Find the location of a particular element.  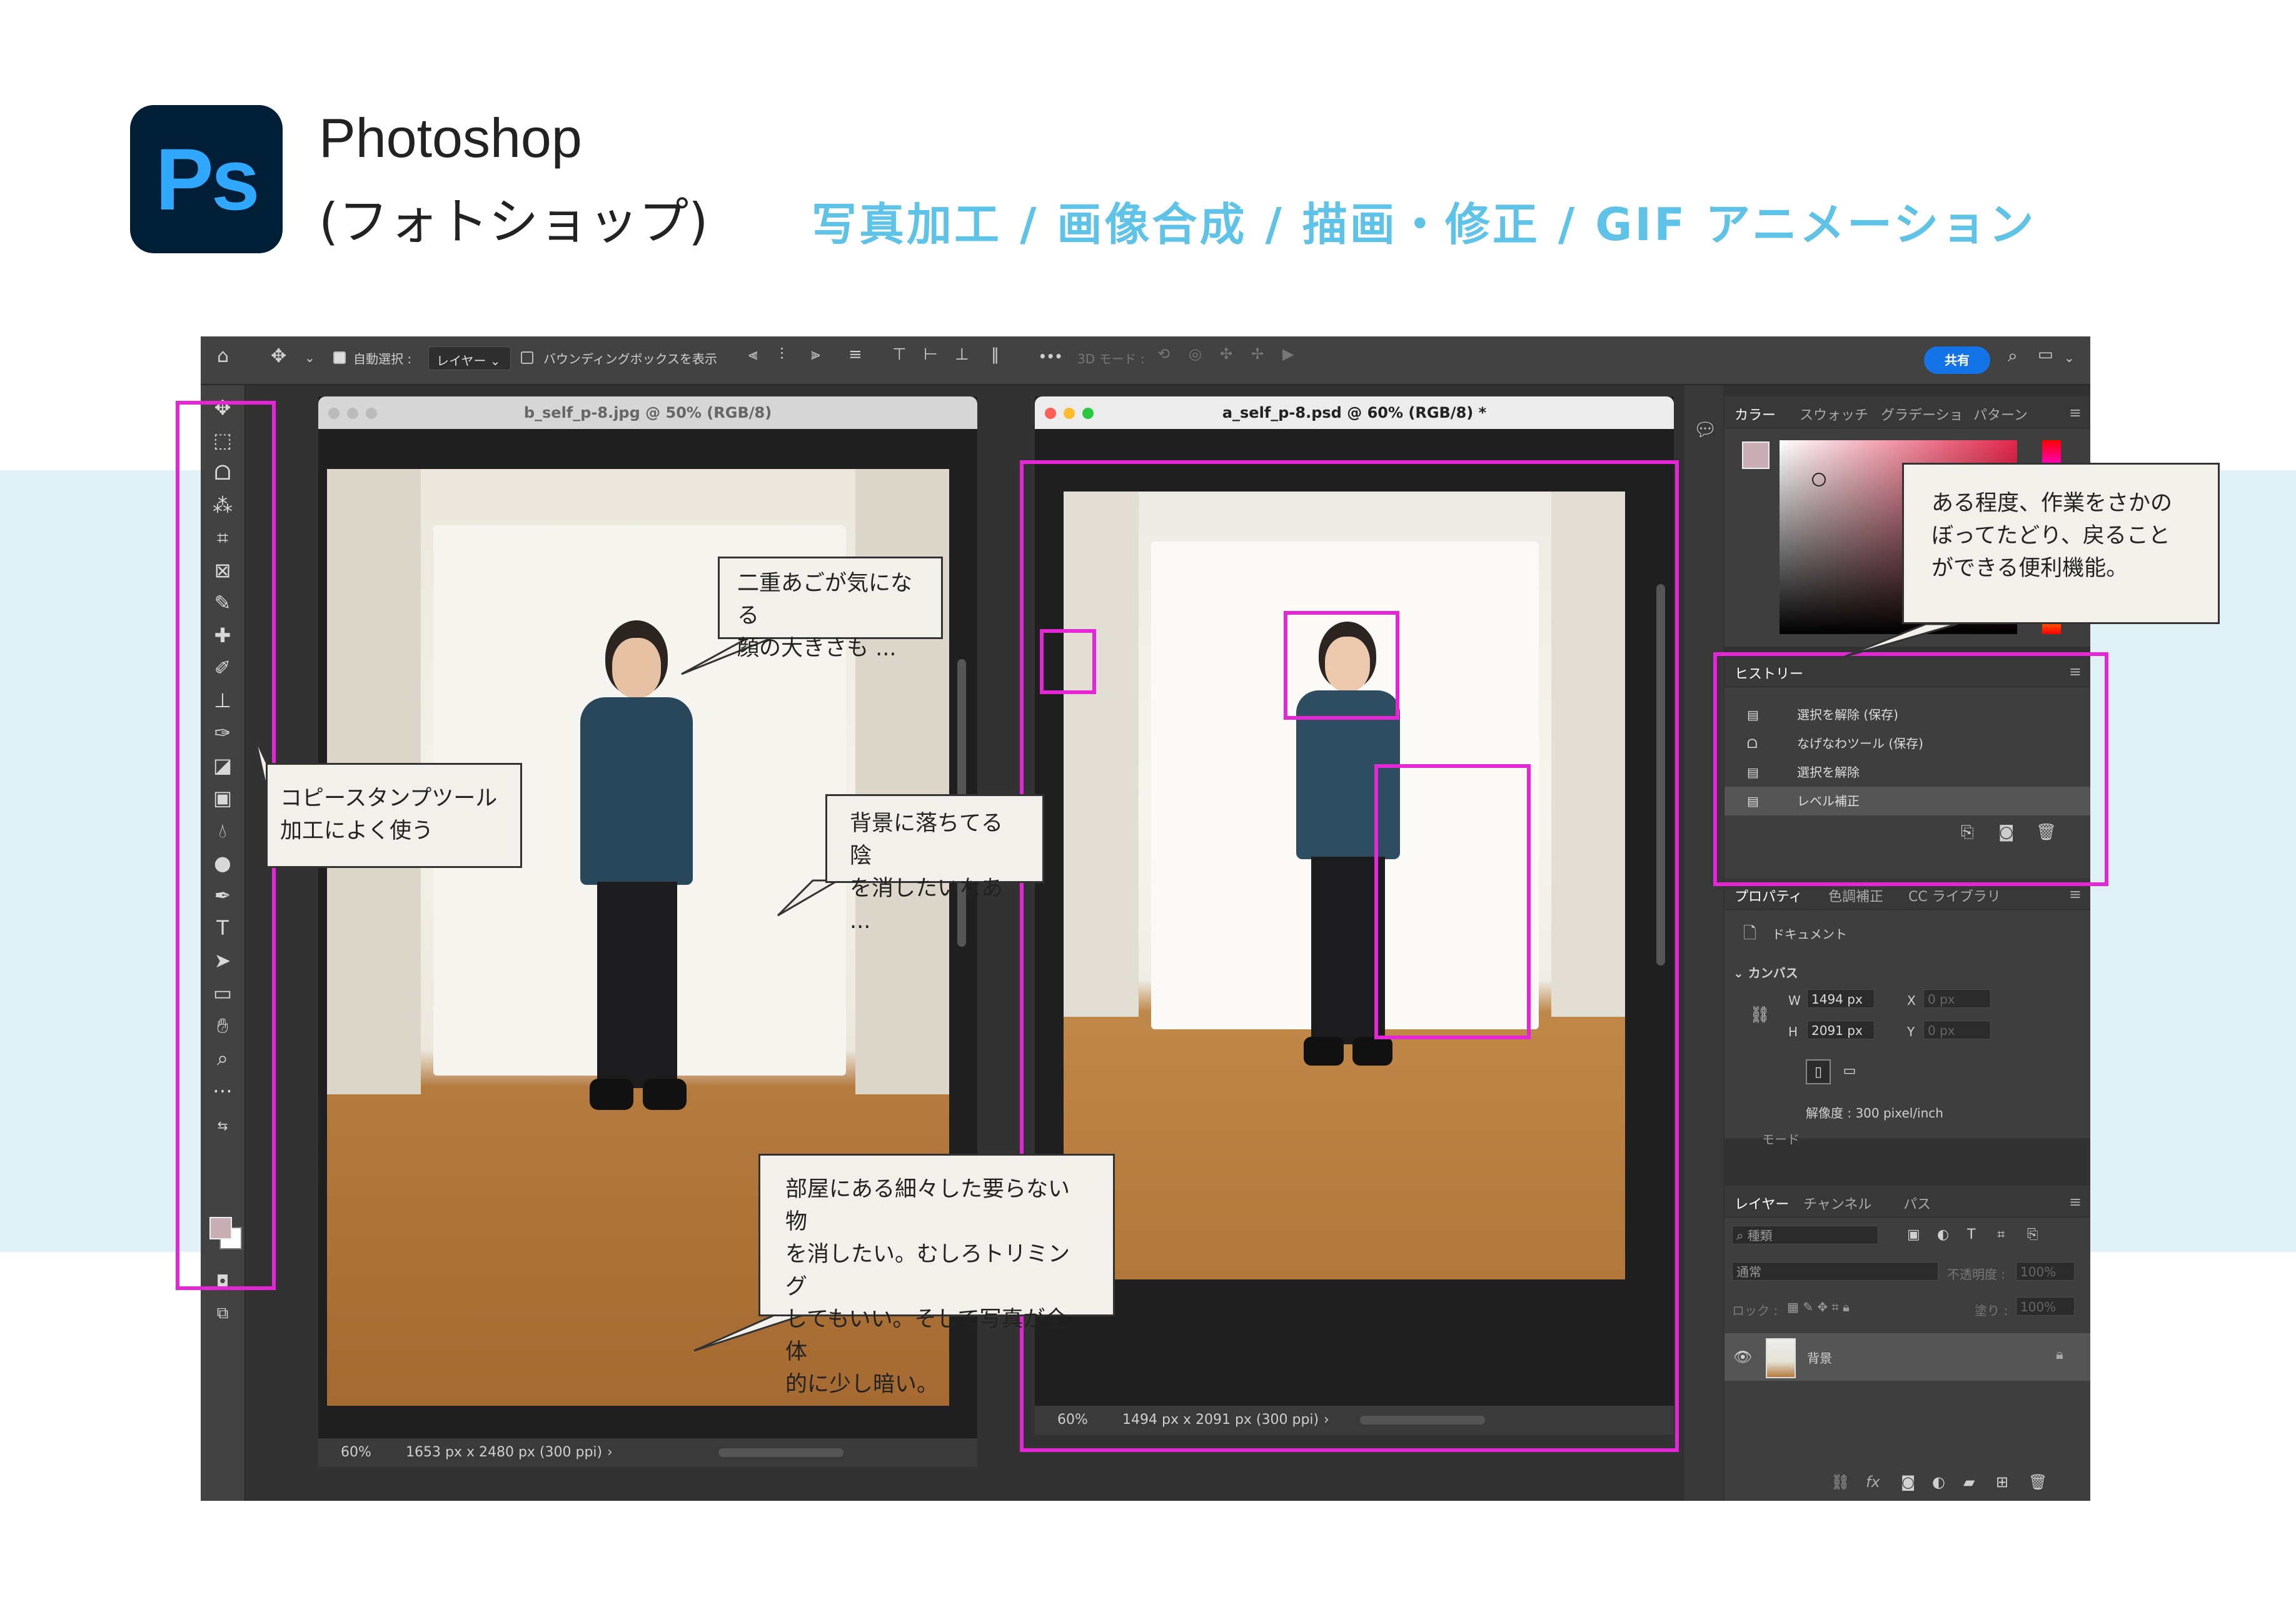

callout-history: ある程度、作業をさかの ぼってたどり、戻ること ができる便利機能。 is located at coordinates (2061, 543).